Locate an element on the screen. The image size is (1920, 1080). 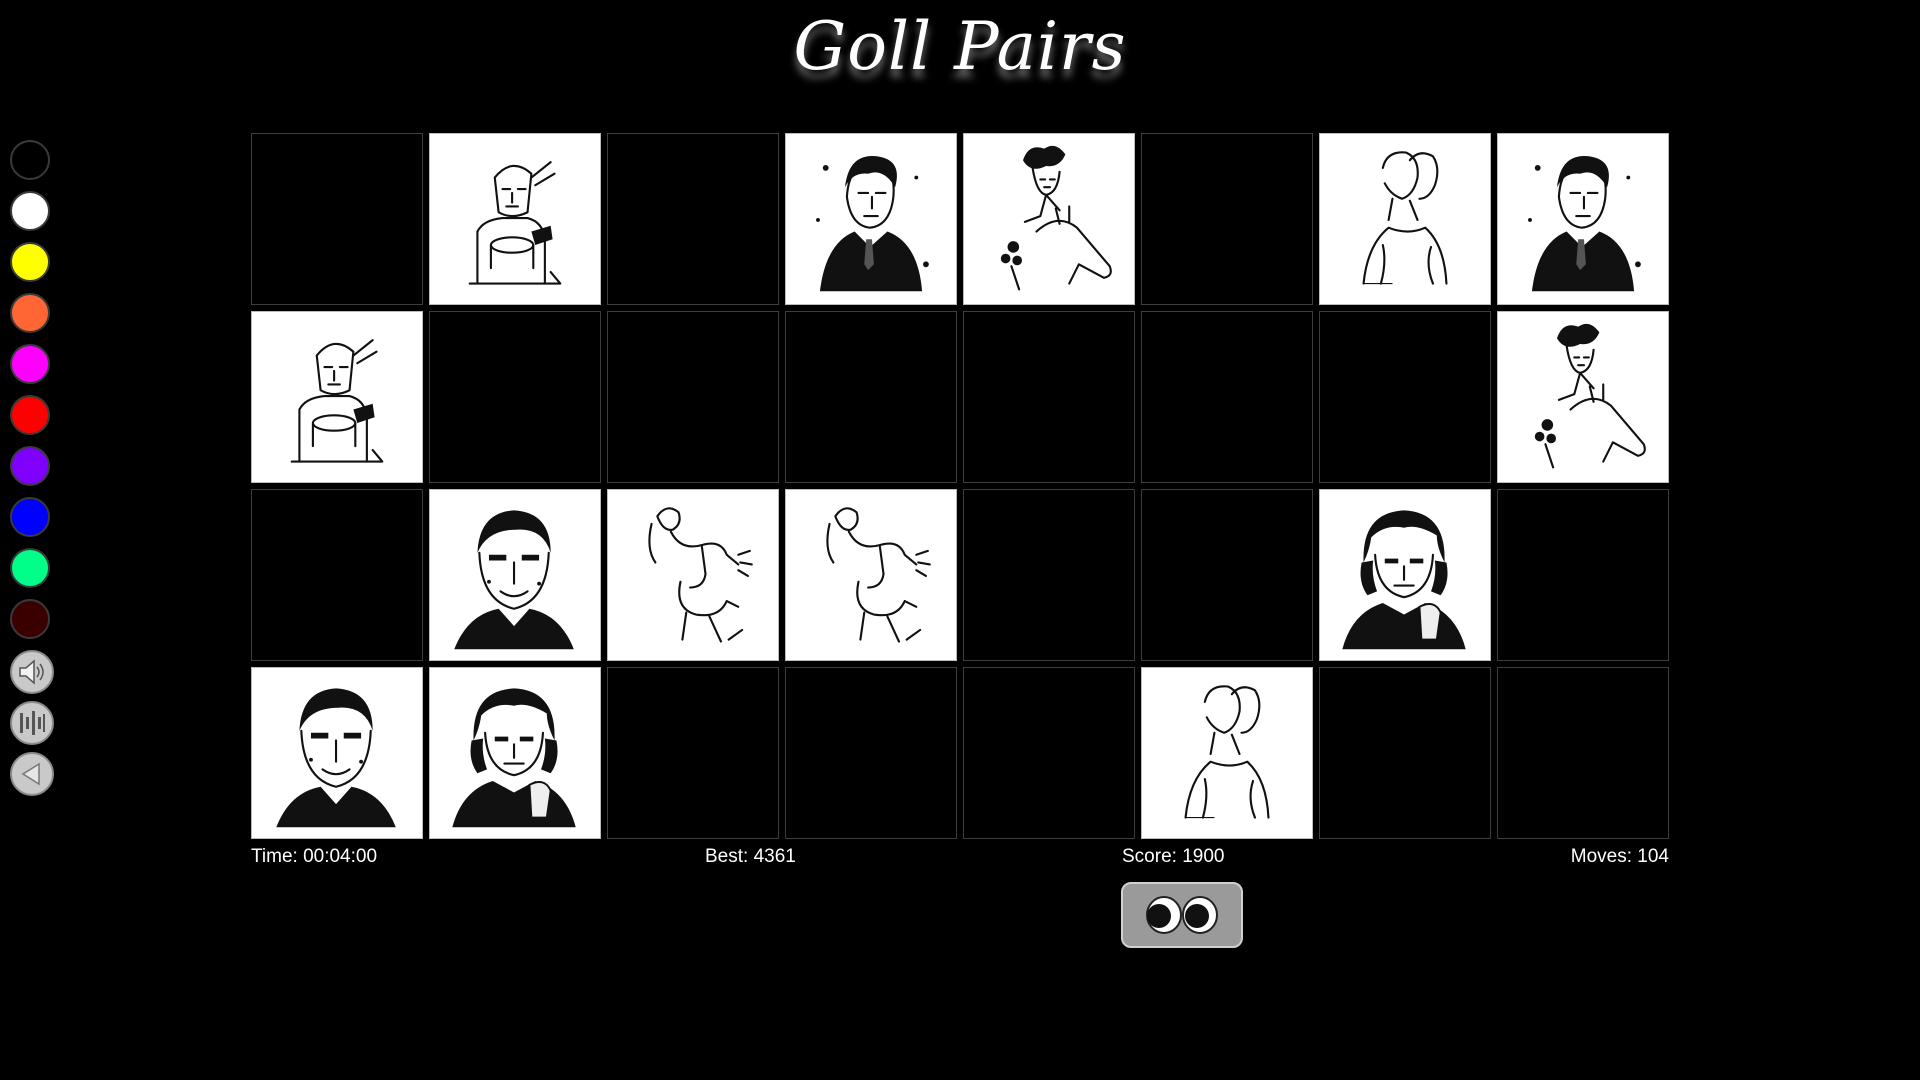
peek-button is located at coordinates (1182, 915).